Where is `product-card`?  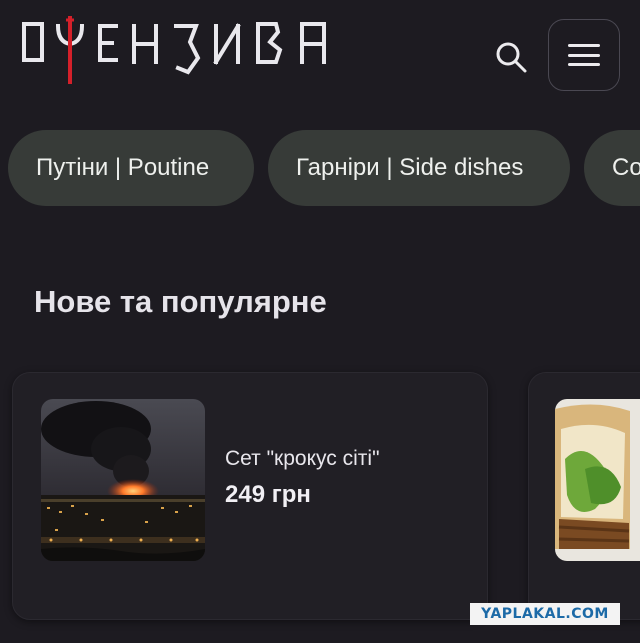 product-card is located at coordinates (584, 496).